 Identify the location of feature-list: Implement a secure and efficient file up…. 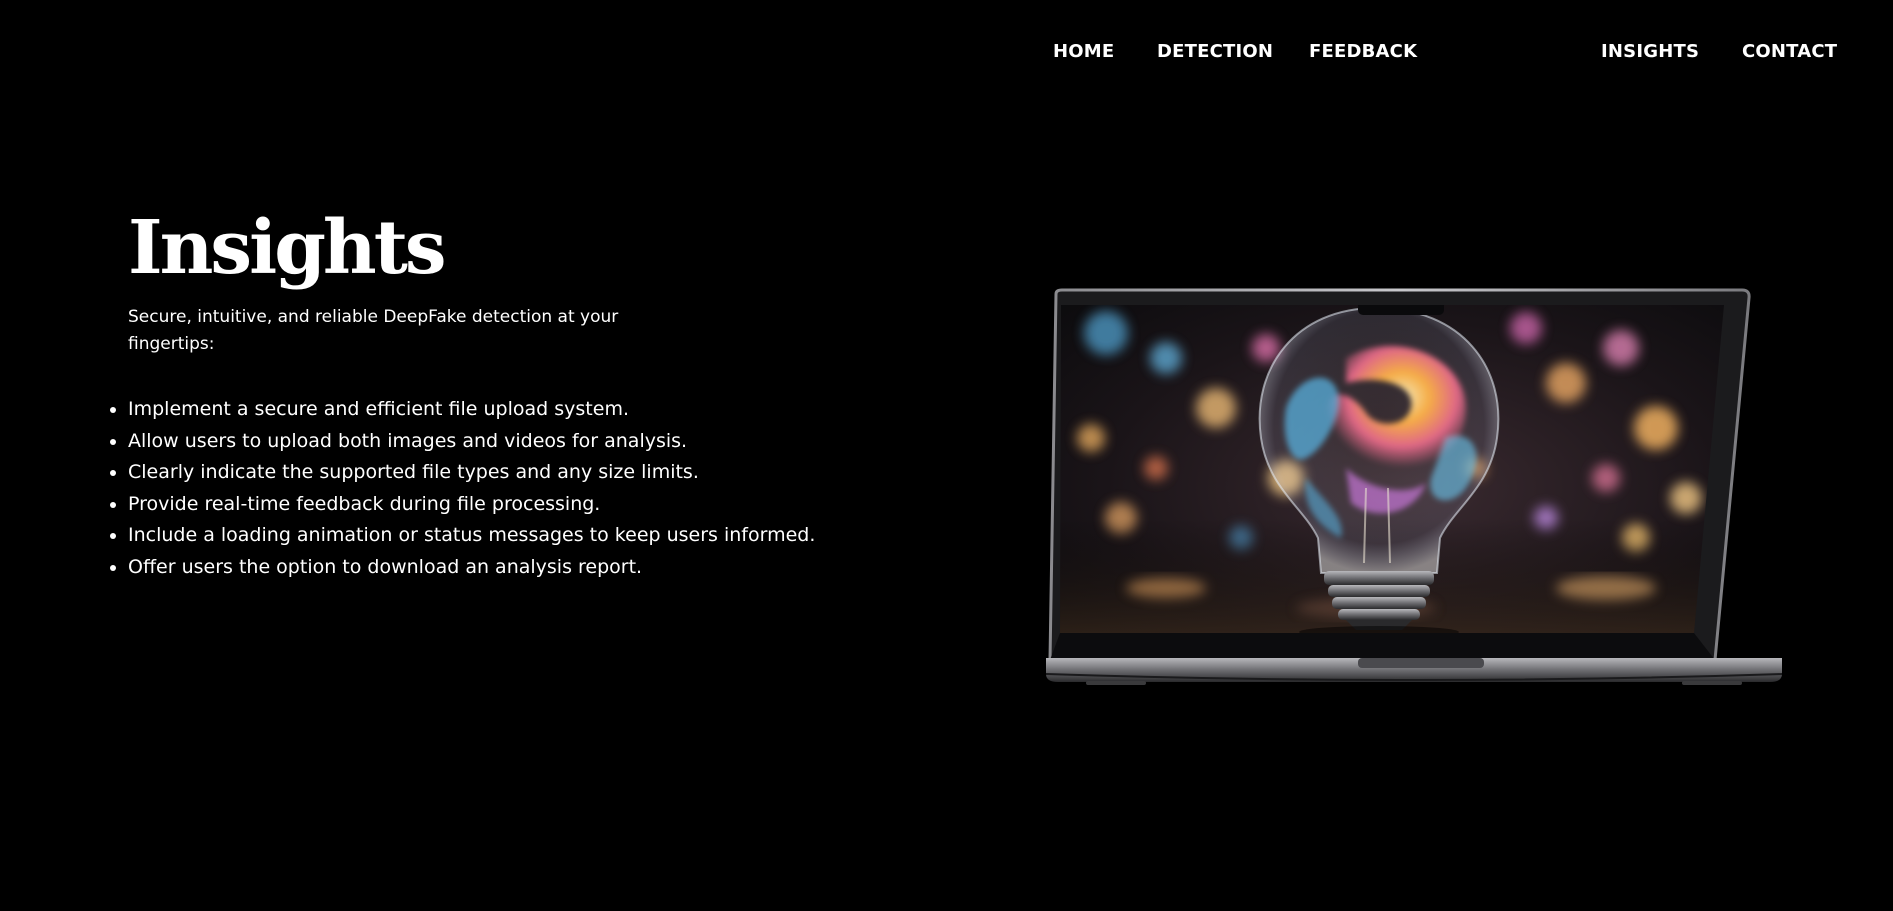
(462, 489).